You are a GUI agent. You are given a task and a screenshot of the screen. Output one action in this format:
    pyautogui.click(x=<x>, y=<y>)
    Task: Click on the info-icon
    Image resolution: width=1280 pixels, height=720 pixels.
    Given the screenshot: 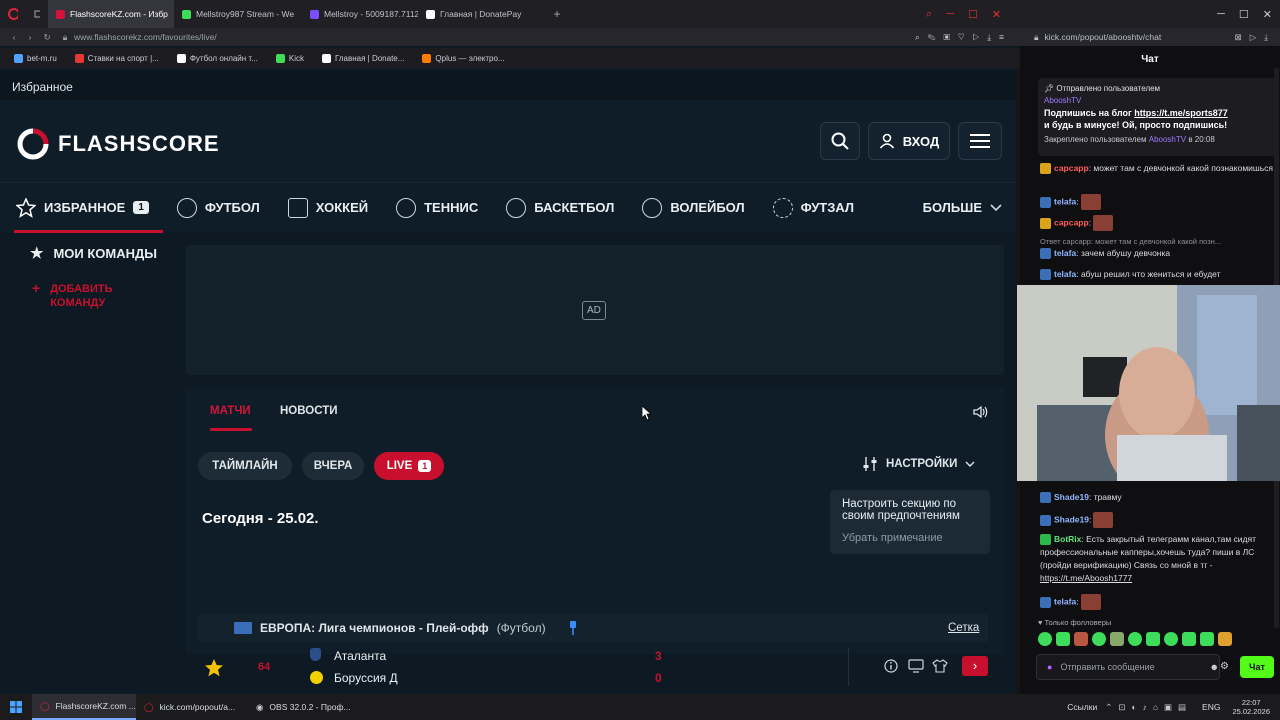 What is the action you would take?
    pyautogui.click(x=891, y=666)
    